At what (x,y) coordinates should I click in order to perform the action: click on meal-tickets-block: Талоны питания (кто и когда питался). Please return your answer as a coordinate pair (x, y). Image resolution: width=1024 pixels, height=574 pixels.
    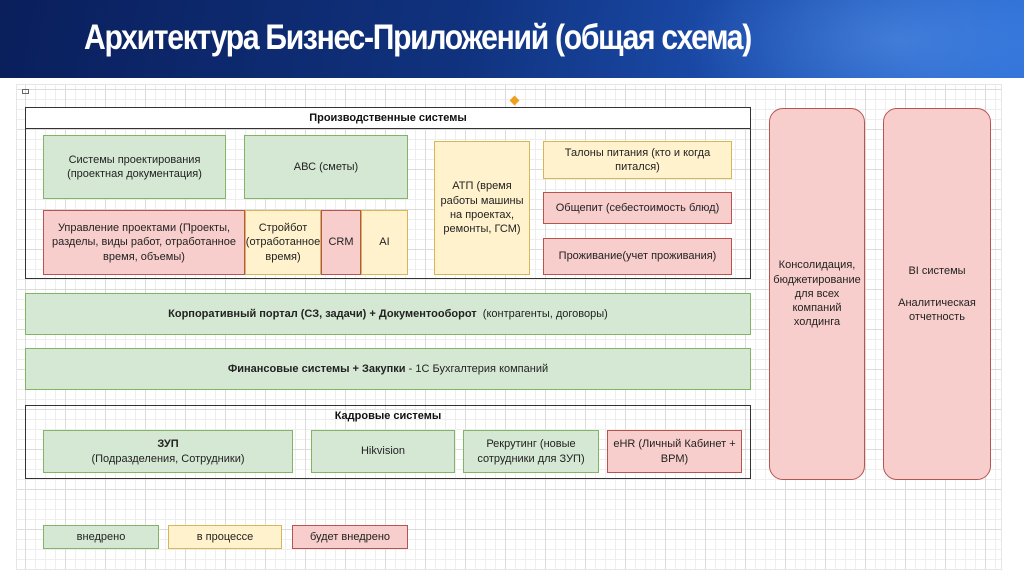
    Looking at the image, I should click on (637, 160).